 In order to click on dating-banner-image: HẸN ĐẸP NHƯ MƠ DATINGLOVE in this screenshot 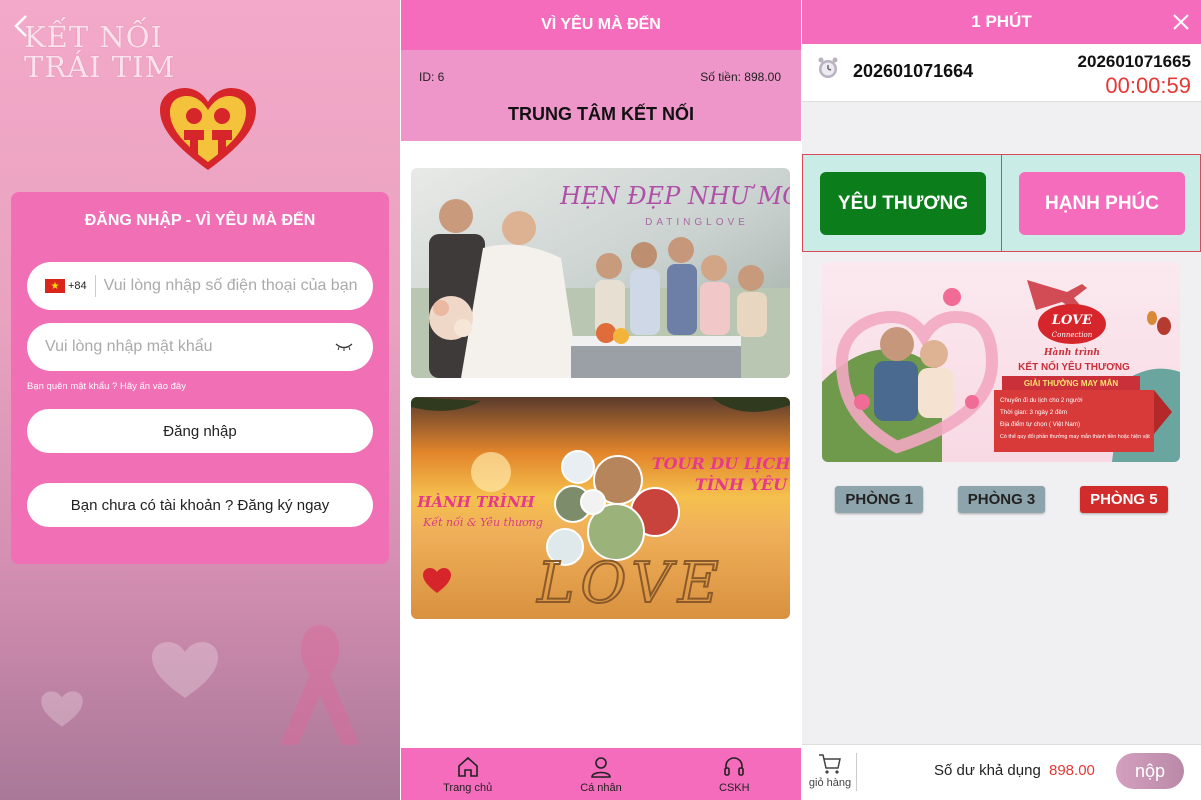, I will do `click(600, 273)`.